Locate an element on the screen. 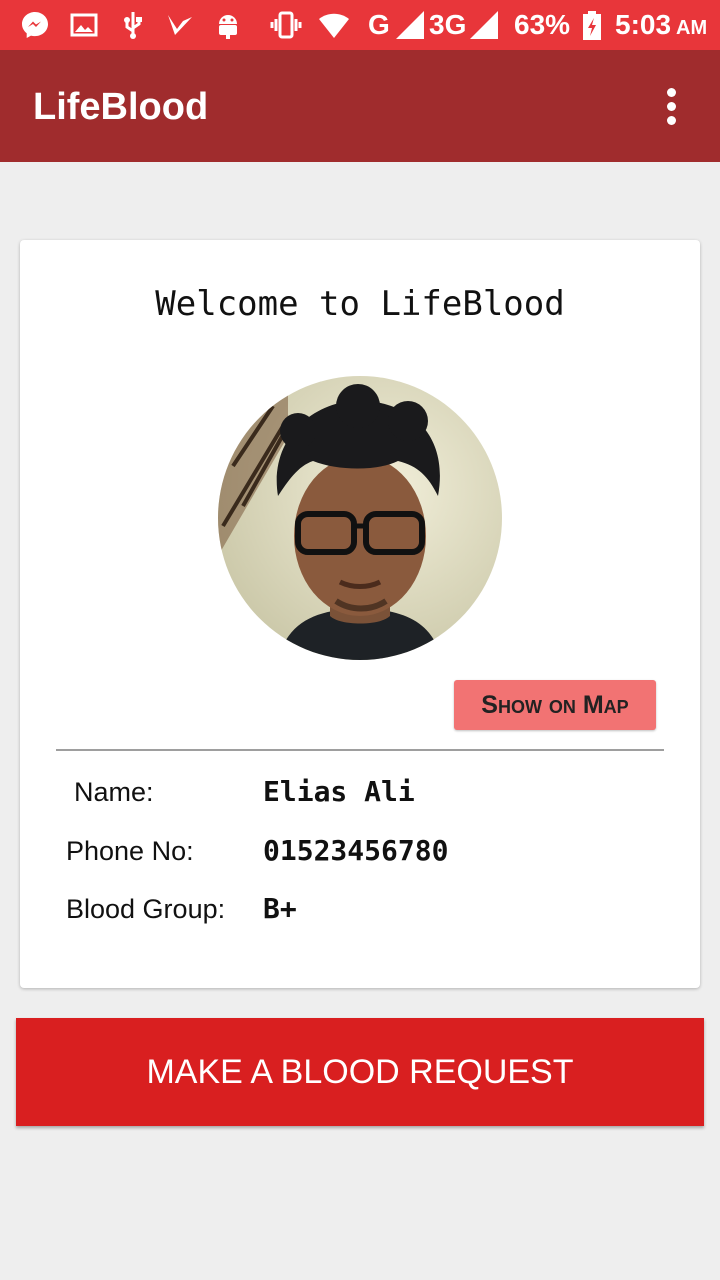 The image size is (720, 1280). network-type-g: G is located at coordinates (379, 24).